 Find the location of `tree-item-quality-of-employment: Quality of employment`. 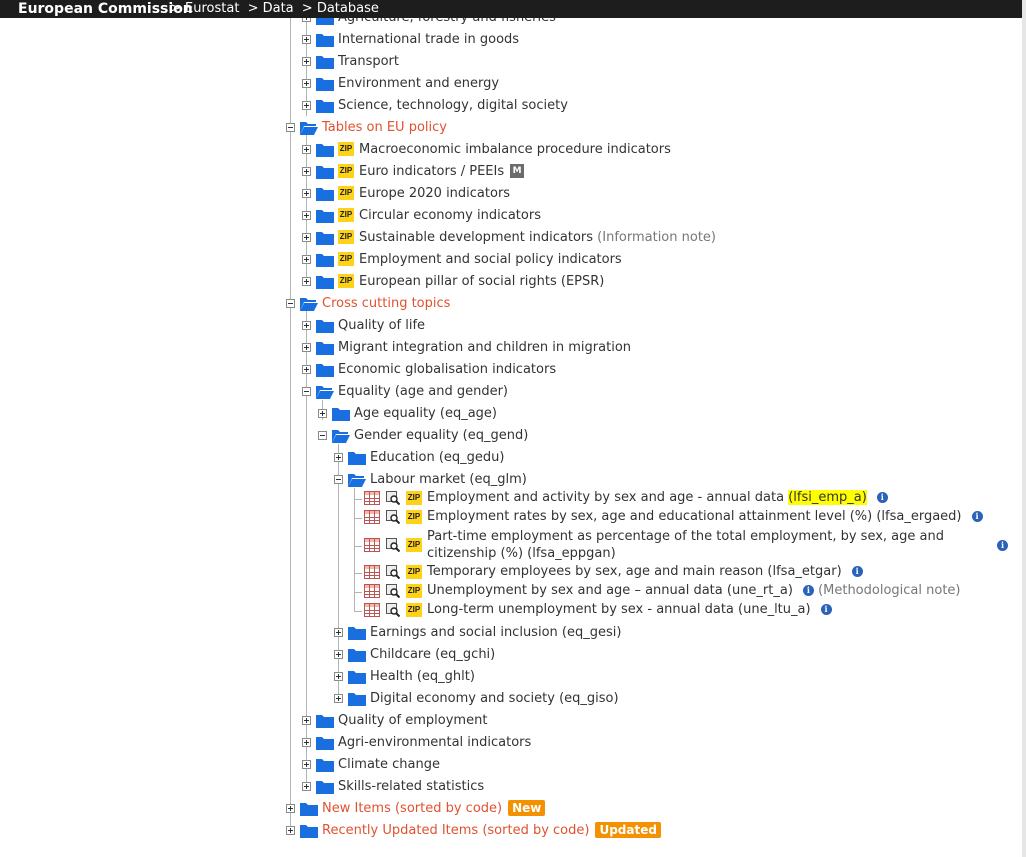

tree-item-quality-of-employment: Quality of employment is located at coordinates (394, 720).